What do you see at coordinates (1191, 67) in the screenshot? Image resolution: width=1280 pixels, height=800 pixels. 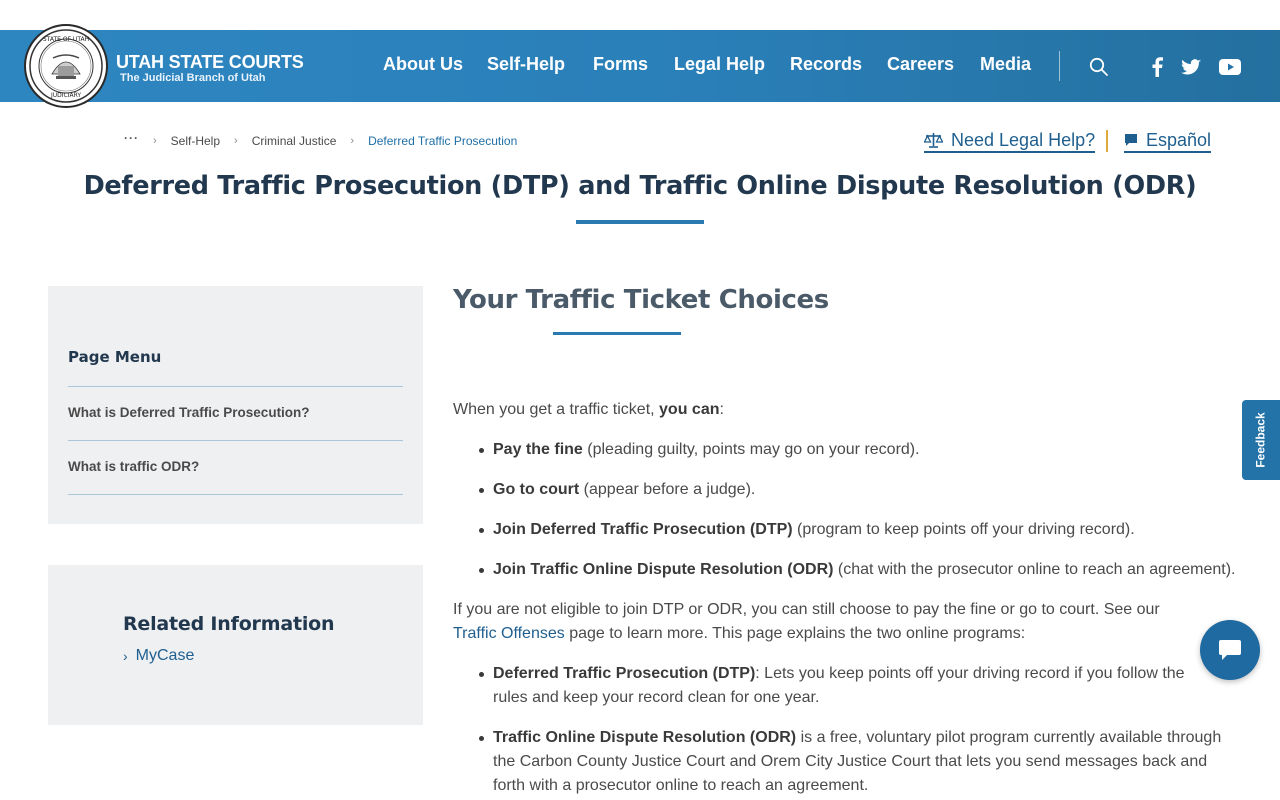 I see `twitter-icon` at bounding box center [1191, 67].